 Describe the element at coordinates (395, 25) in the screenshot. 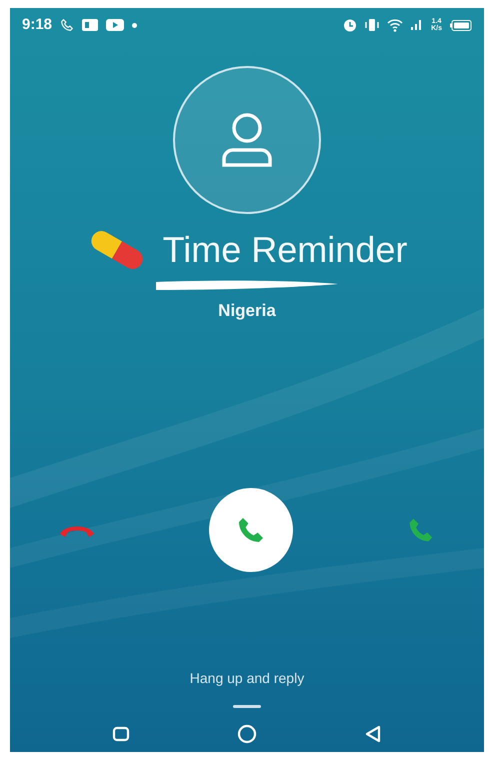

I see `wifi-icon` at that location.